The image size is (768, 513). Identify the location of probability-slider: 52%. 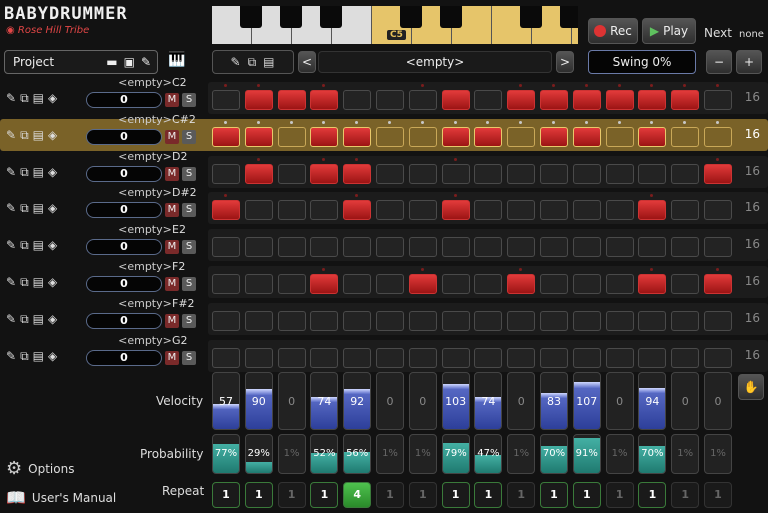
(324, 454).